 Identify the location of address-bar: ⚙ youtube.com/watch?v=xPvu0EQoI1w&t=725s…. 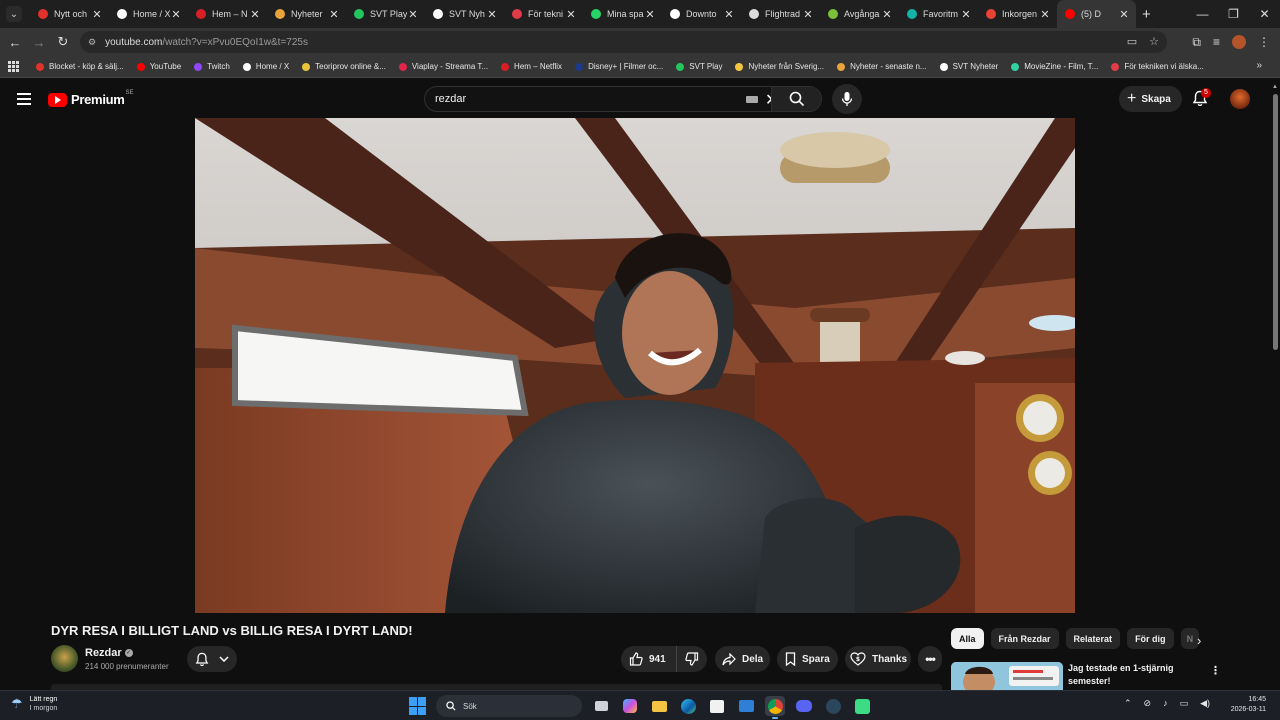
(623, 42).